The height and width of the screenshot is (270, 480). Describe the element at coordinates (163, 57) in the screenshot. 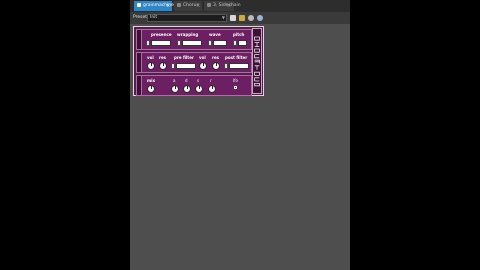

I see `pre-res-label: res` at that location.